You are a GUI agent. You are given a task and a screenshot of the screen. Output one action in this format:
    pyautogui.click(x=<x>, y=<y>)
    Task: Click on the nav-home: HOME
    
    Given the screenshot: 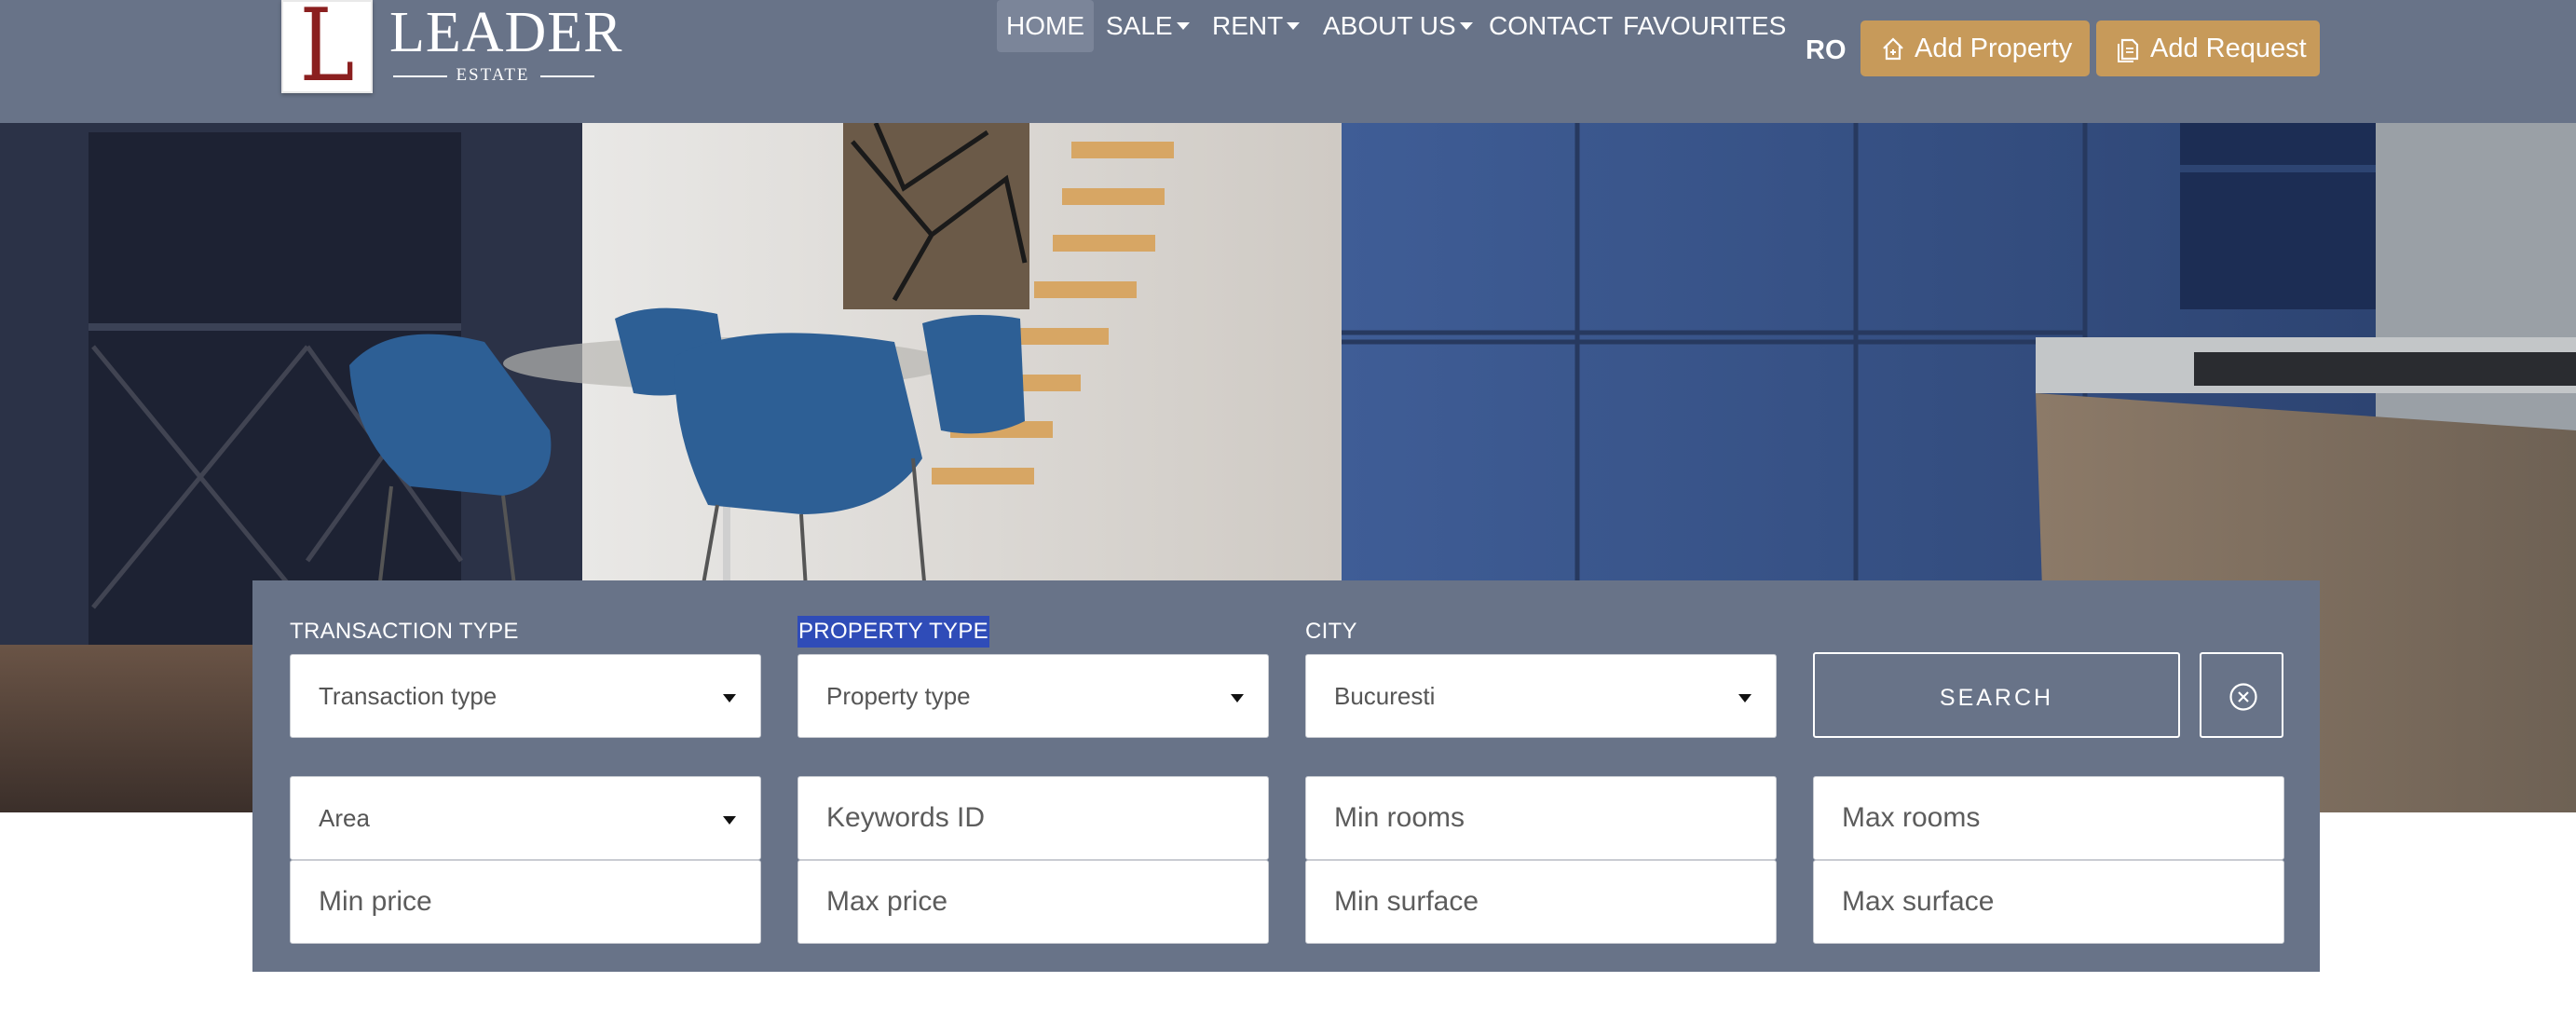 What is the action you would take?
    pyautogui.click(x=1045, y=26)
    